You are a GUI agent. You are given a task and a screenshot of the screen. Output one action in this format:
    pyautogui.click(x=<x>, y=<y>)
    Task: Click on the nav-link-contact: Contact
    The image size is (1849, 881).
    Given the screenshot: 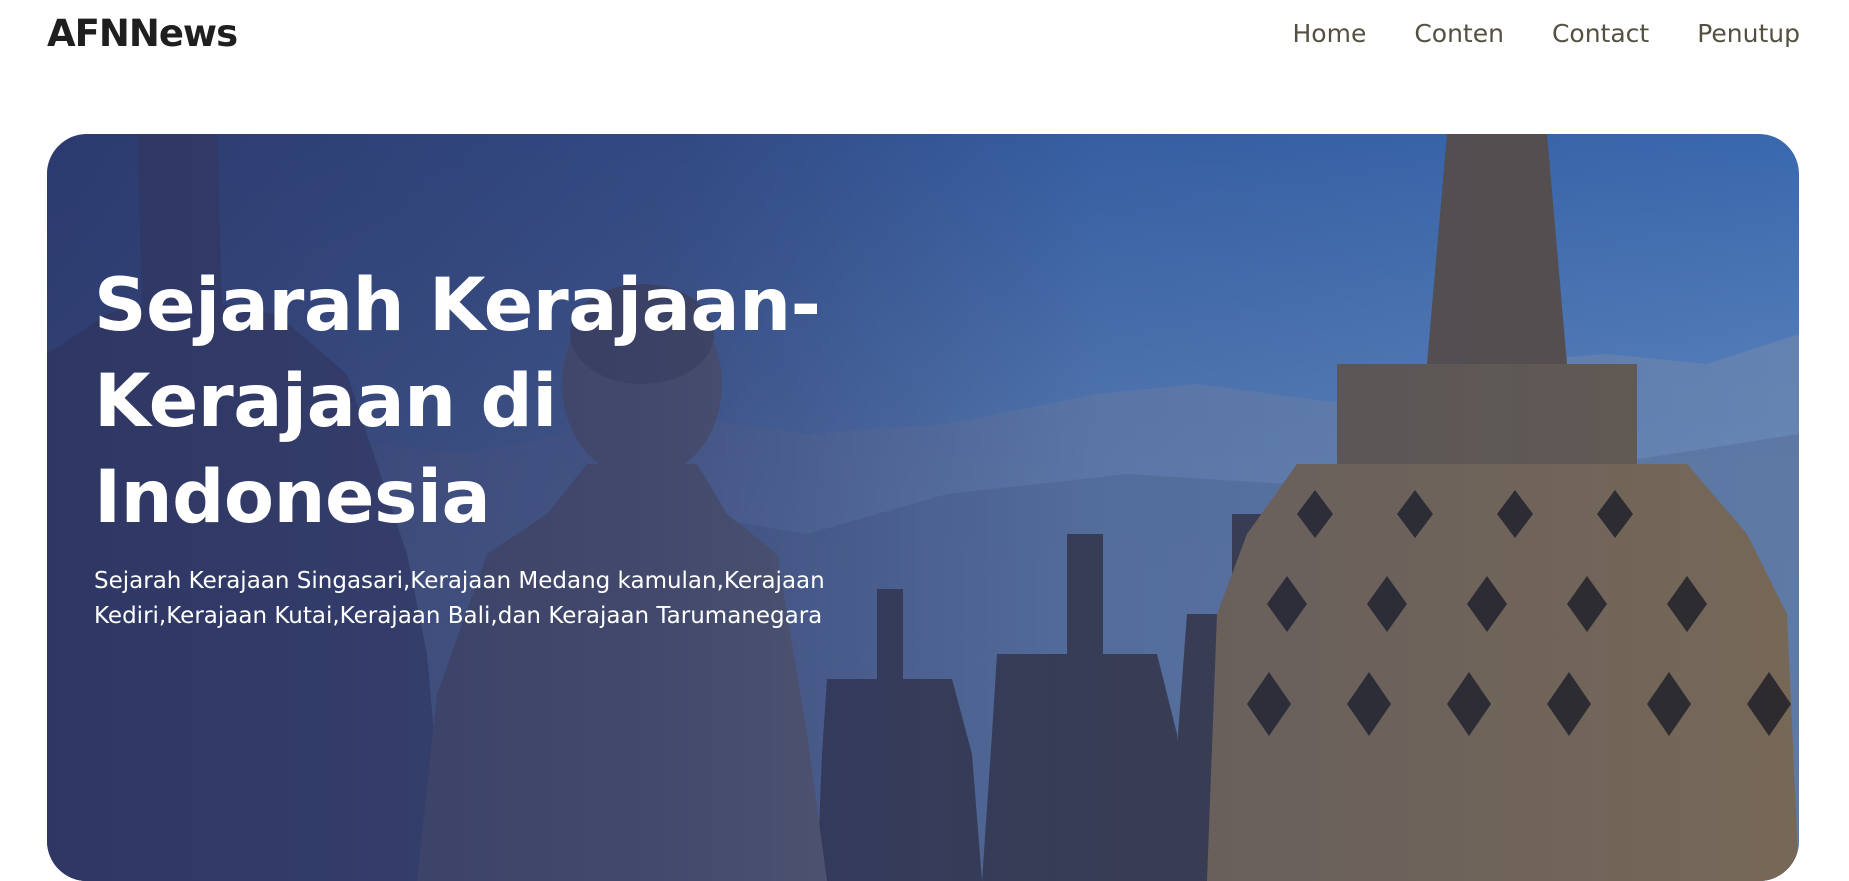 What is the action you would take?
    pyautogui.click(x=1600, y=34)
    